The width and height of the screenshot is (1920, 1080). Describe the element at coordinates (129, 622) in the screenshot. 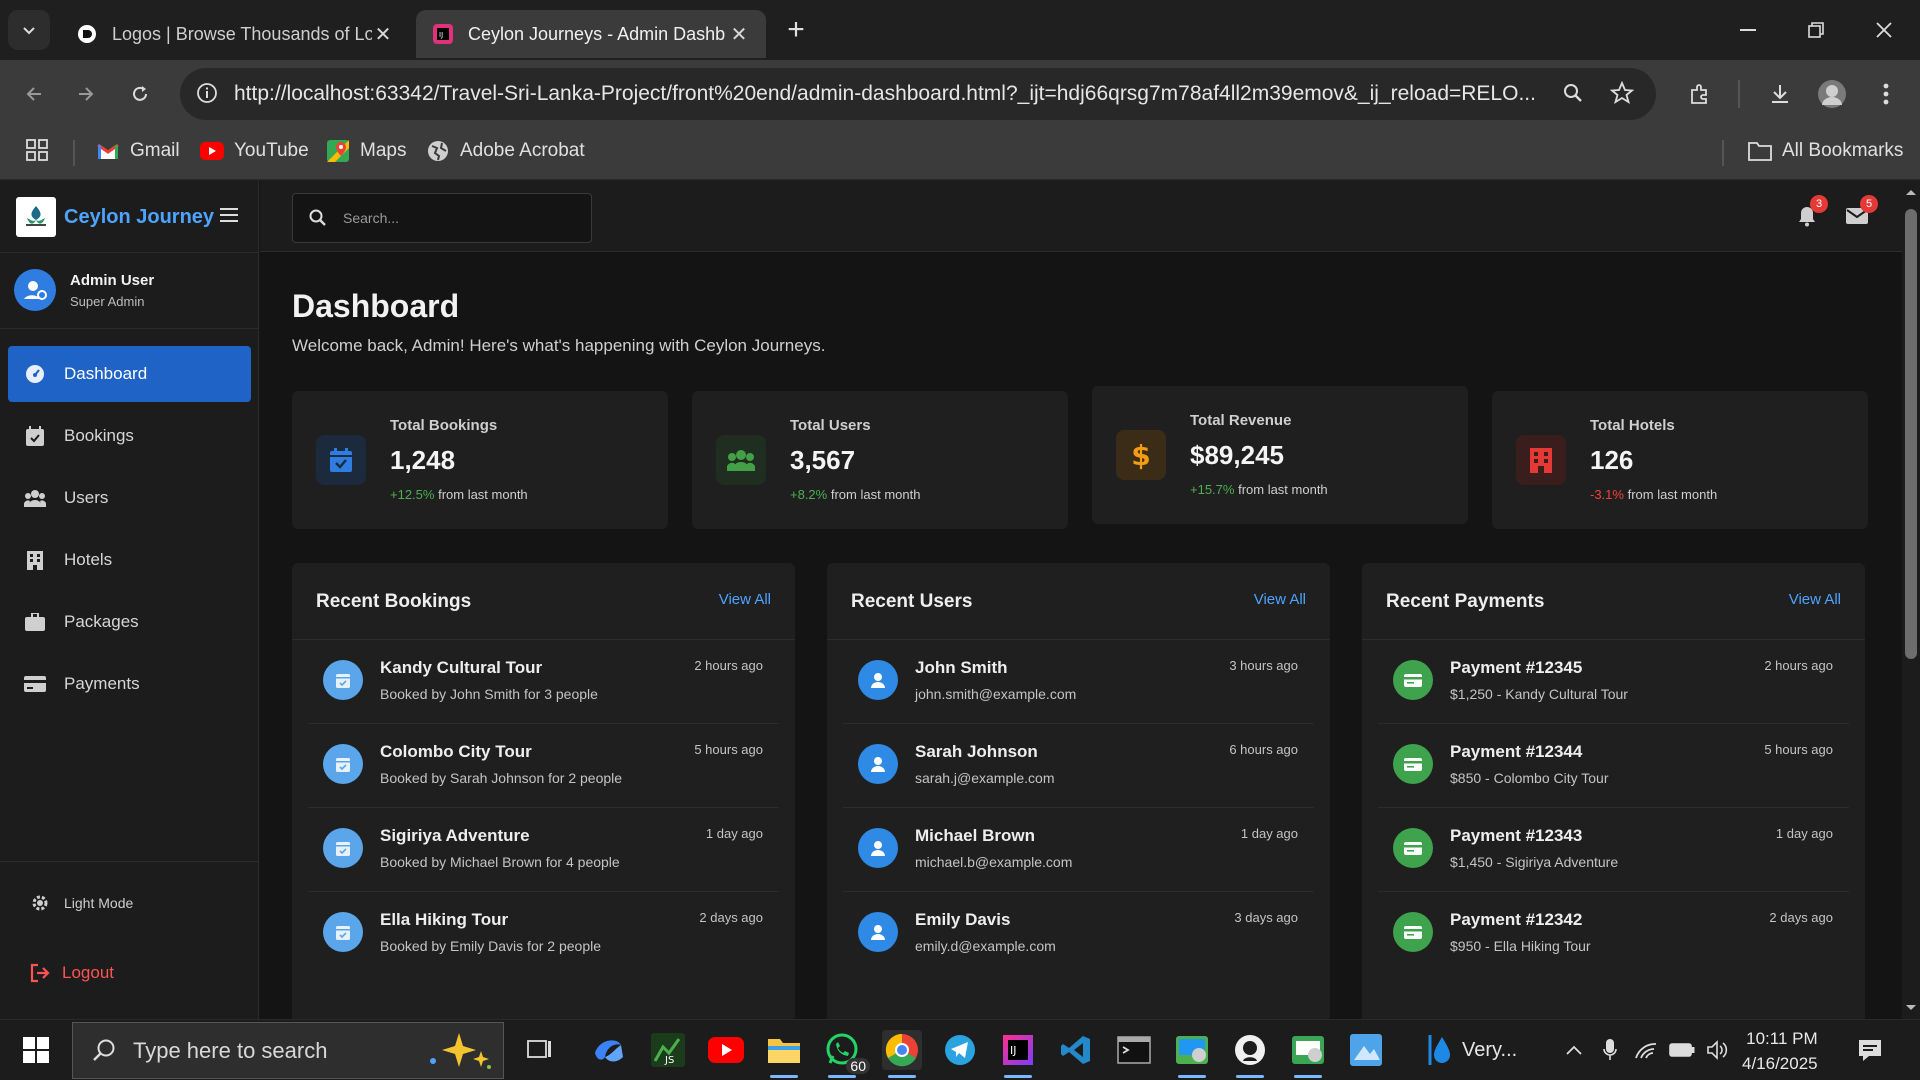

I see `sidebar-item-packages: Packages` at that location.